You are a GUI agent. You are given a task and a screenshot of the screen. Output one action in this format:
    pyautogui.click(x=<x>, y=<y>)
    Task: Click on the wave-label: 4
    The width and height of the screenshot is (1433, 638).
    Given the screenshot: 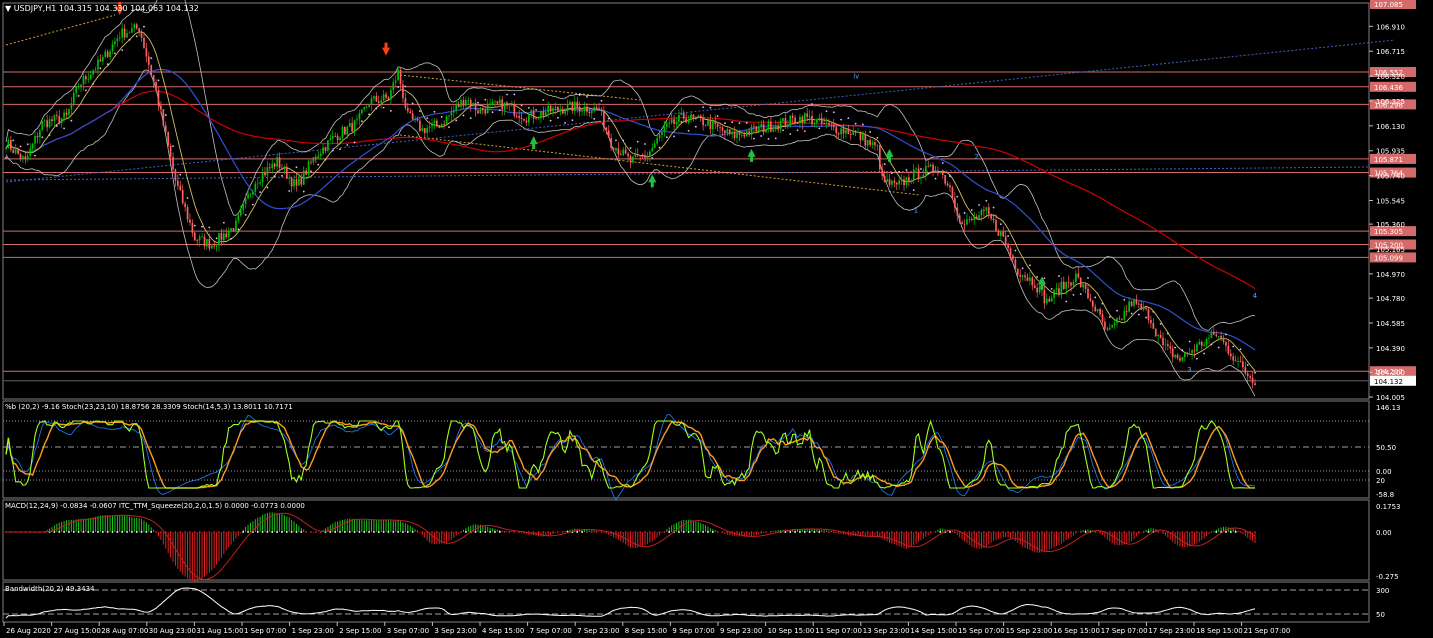 What is the action you would take?
    pyautogui.click(x=1255, y=296)
    